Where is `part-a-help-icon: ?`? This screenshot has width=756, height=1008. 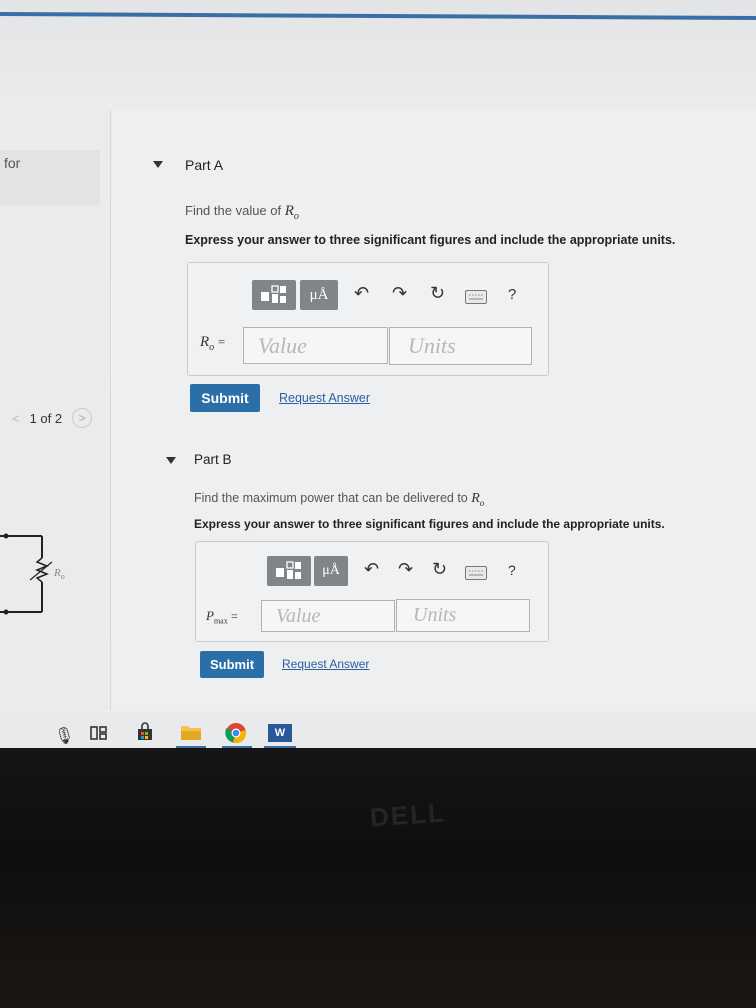 part-a-help-icon: ? is located at coordinates (512, 294).